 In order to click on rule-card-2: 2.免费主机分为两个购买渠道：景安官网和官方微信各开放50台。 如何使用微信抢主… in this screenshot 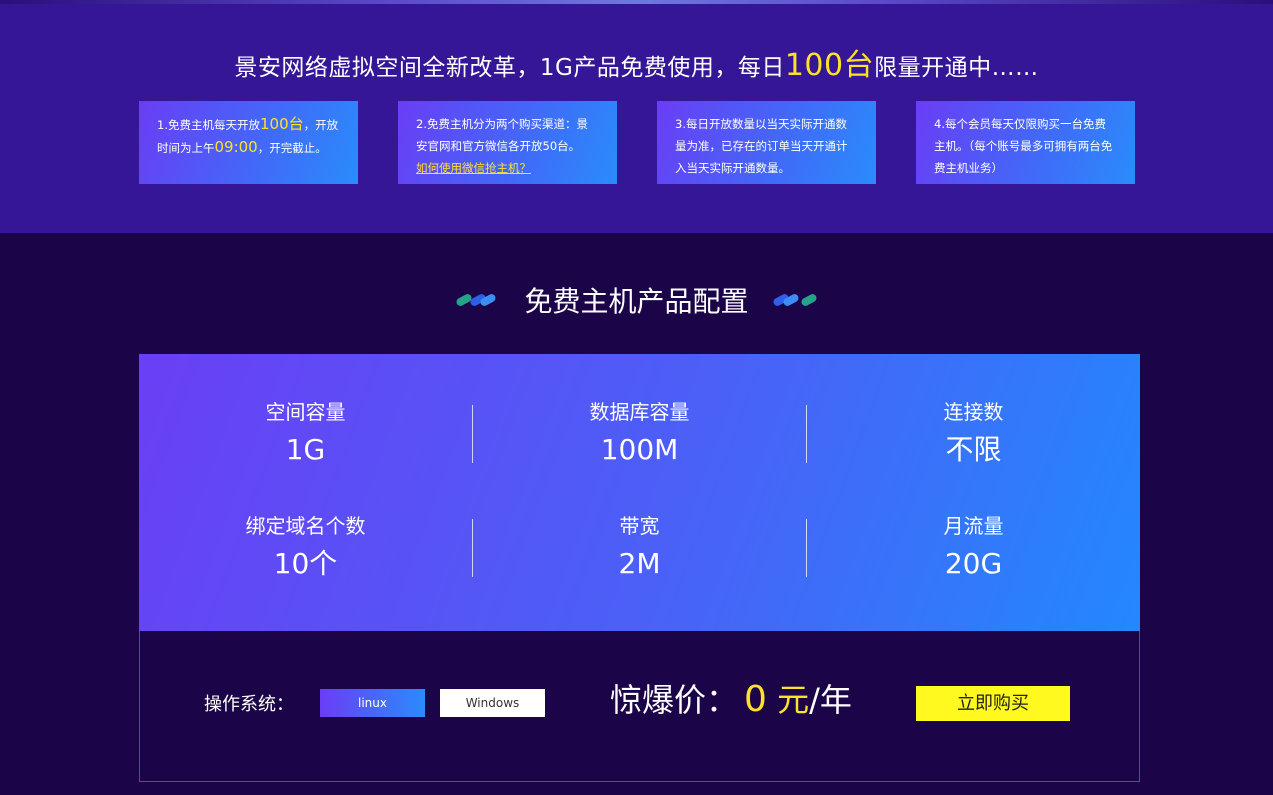, I will do `click(507, 142)`.